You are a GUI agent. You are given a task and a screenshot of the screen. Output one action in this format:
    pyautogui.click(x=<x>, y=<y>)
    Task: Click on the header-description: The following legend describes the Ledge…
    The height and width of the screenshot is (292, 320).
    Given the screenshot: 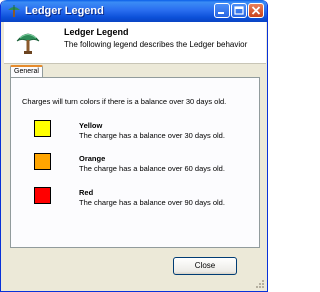 What is the action you would take?
    pyautogui.click(x=156, y=44)
    